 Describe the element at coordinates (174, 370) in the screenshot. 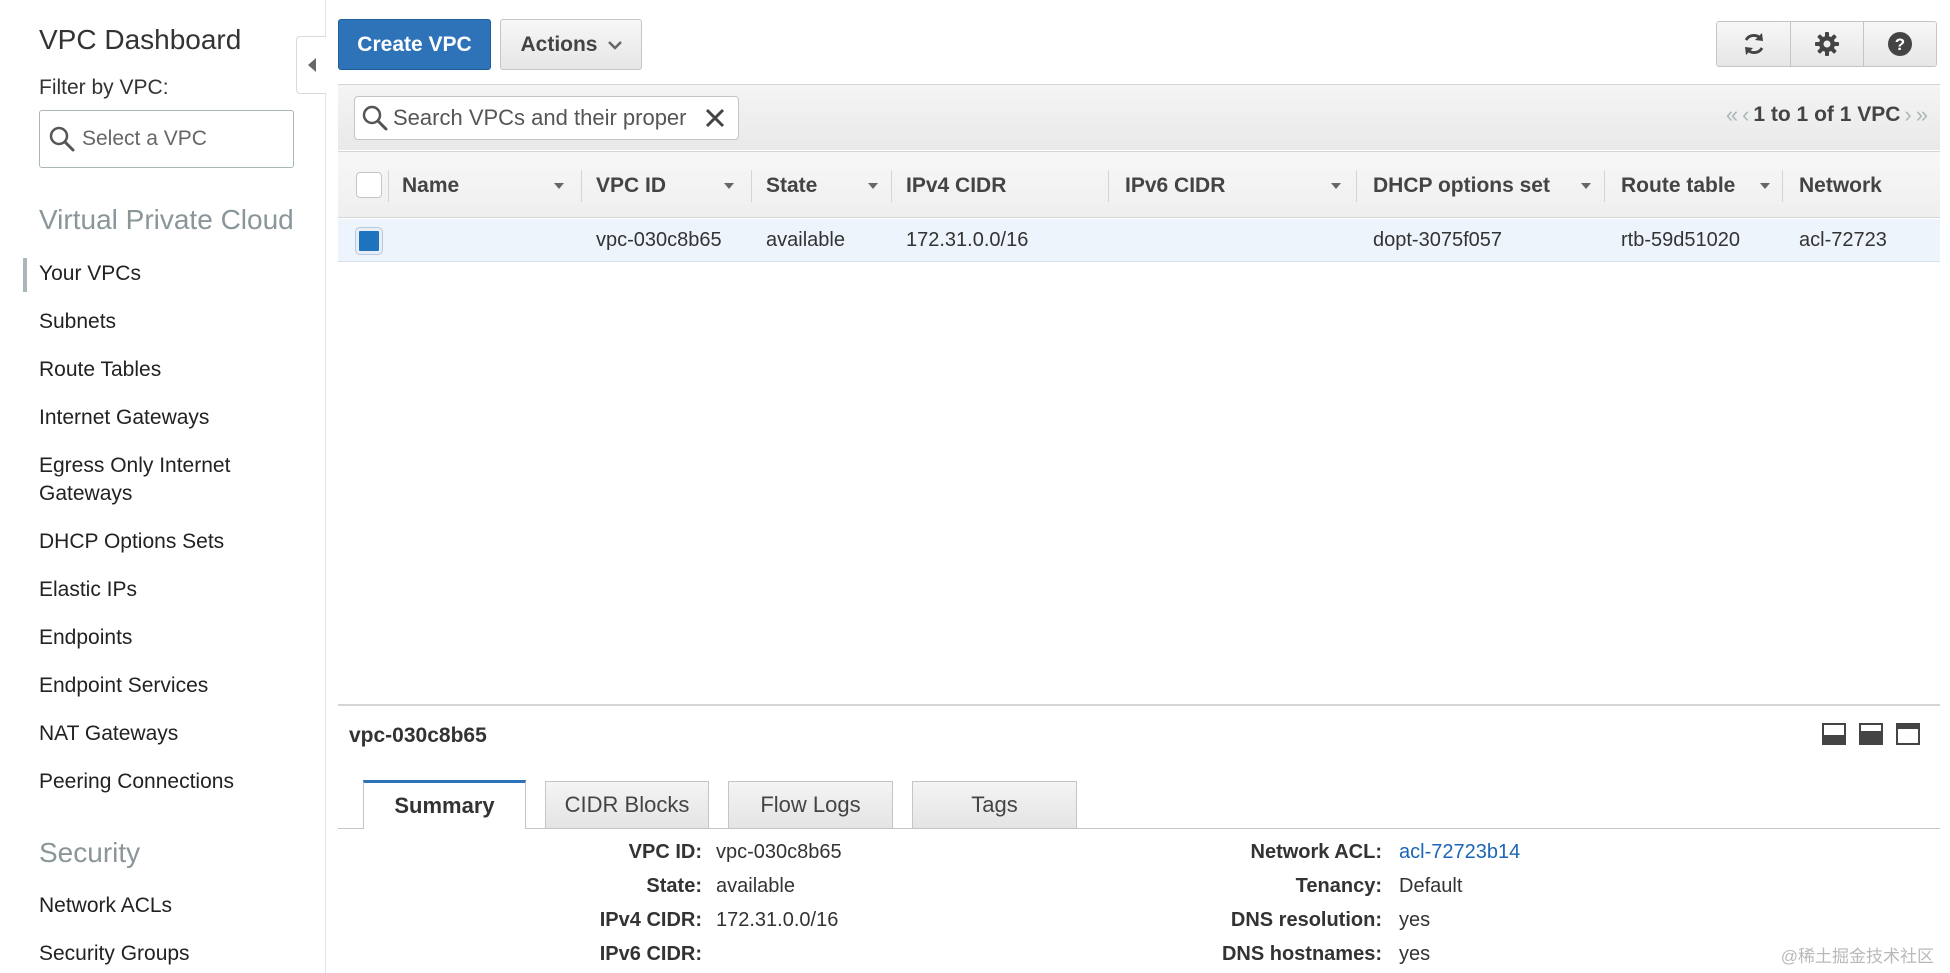

I see `sidebar-item-route-tables: Route Tables` at that location.